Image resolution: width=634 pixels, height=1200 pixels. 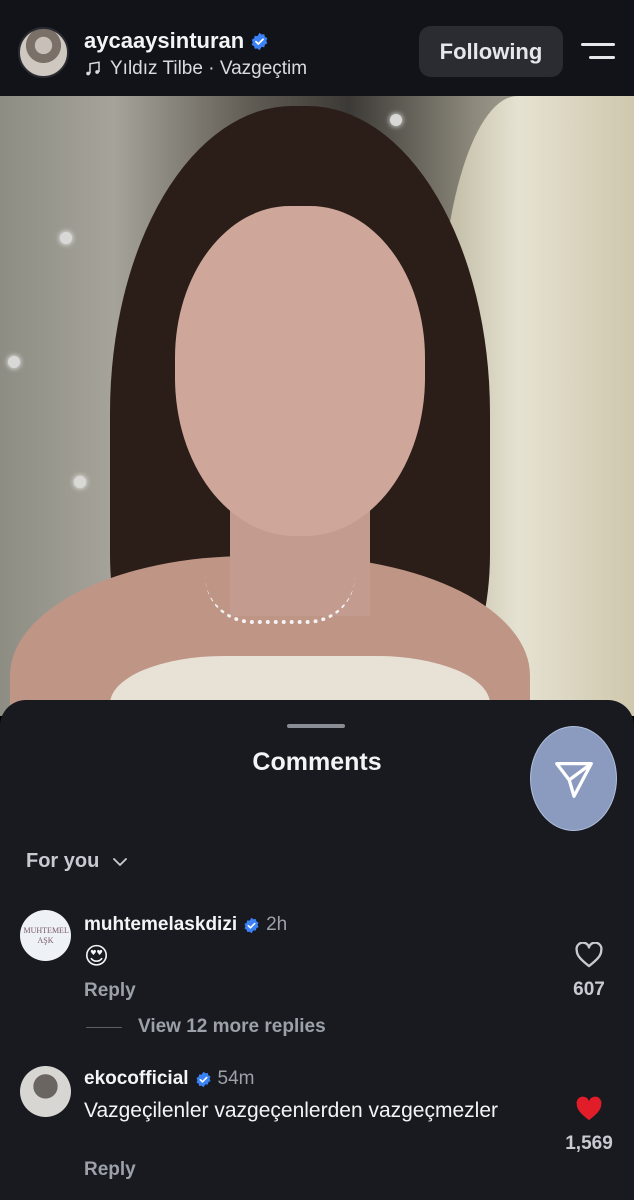 I want to click on like-button: 607, so click(x=589, y=971).